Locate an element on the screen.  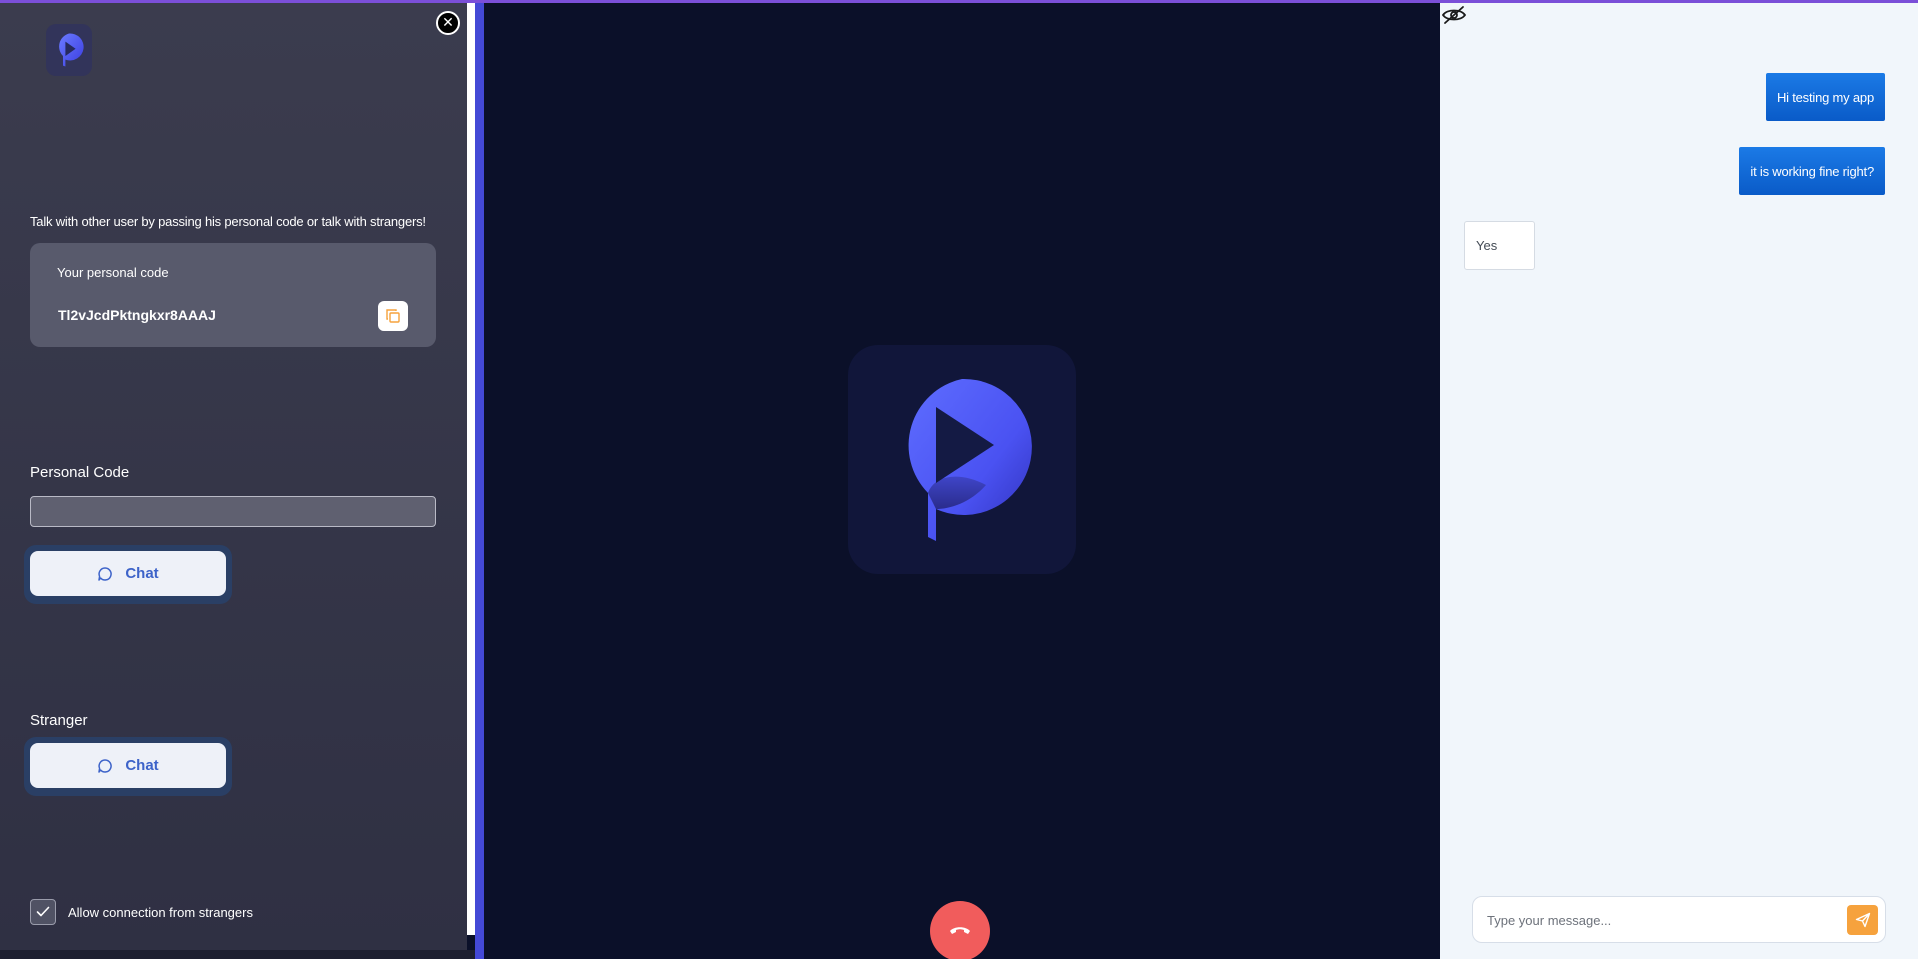
send-icon is located at coordinates (1862, 920).